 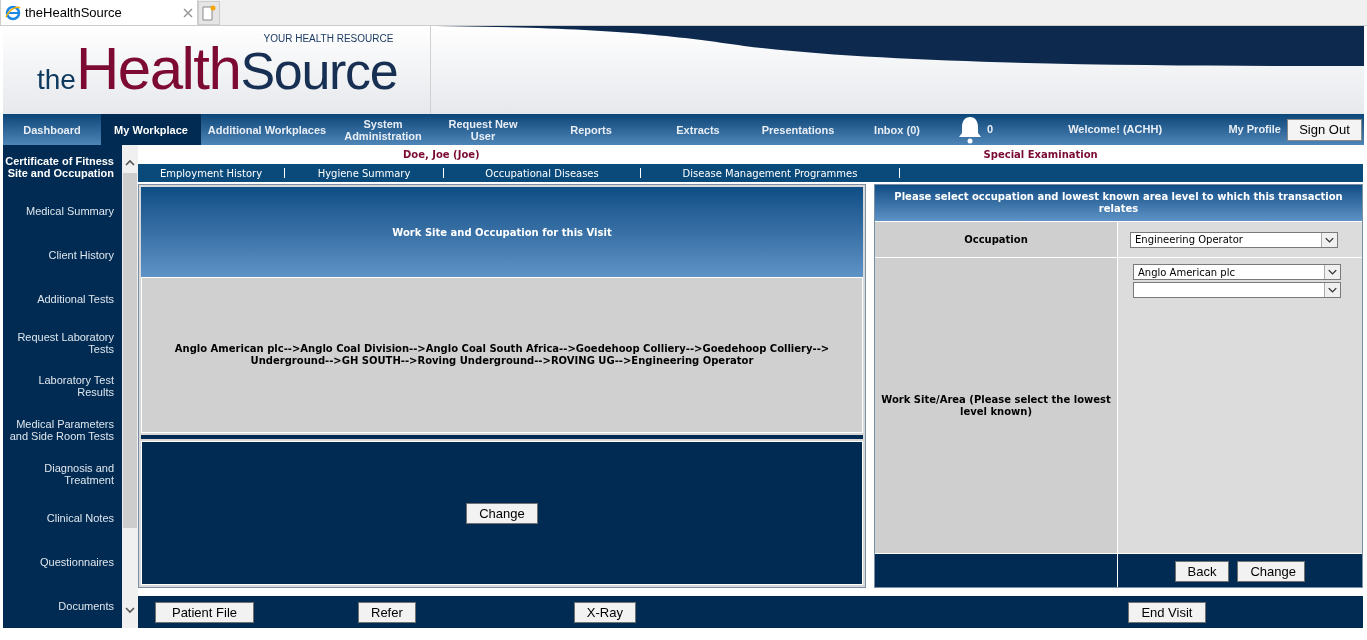 I want to click on close-icon, so click(x=188, y=12).